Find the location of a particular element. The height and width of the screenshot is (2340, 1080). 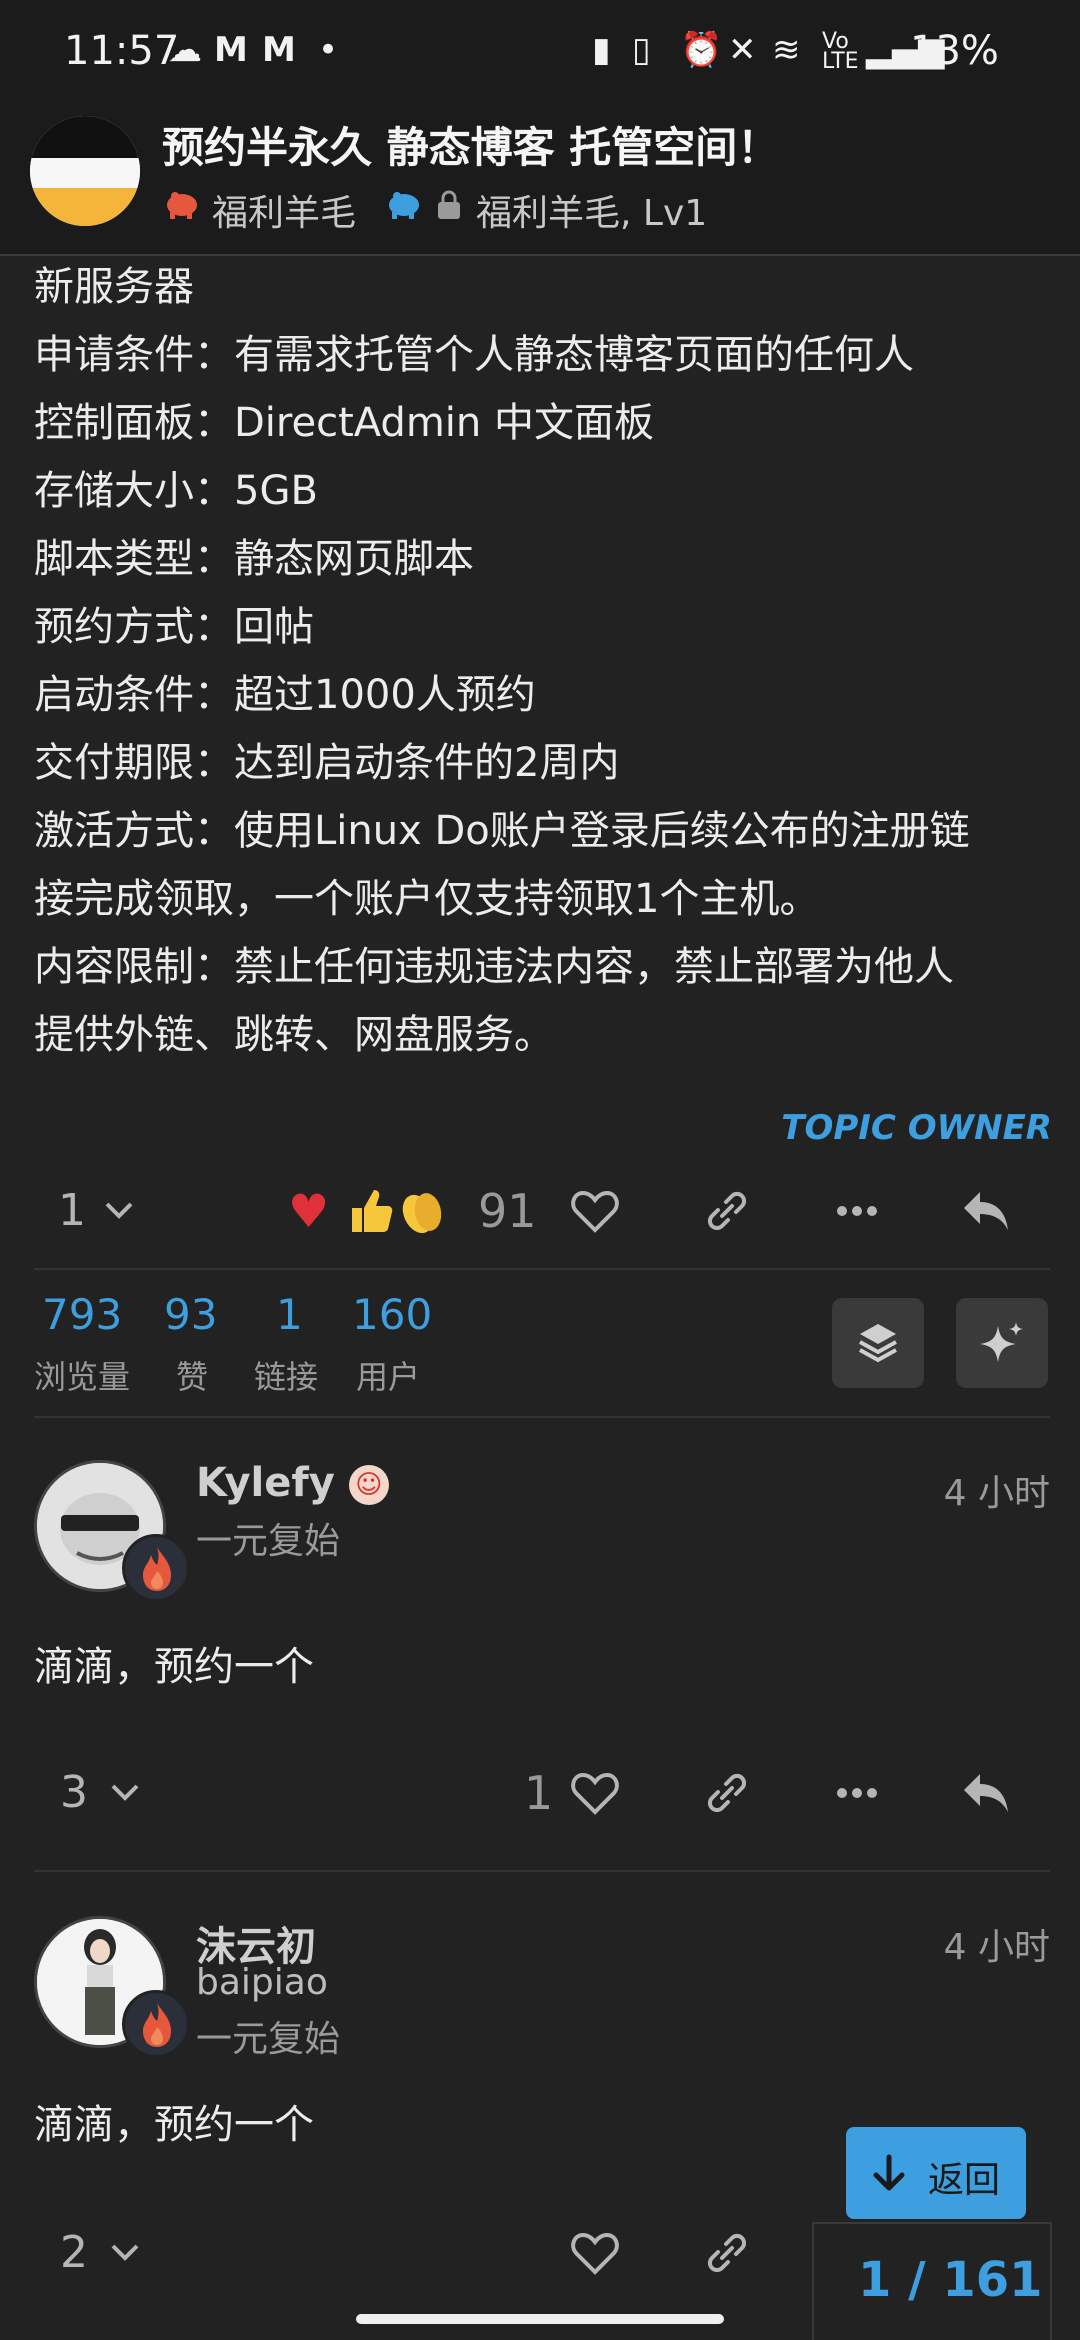

subcategory-badge: 福利羊毛, Lv1 is located at coordinates (591, 210).